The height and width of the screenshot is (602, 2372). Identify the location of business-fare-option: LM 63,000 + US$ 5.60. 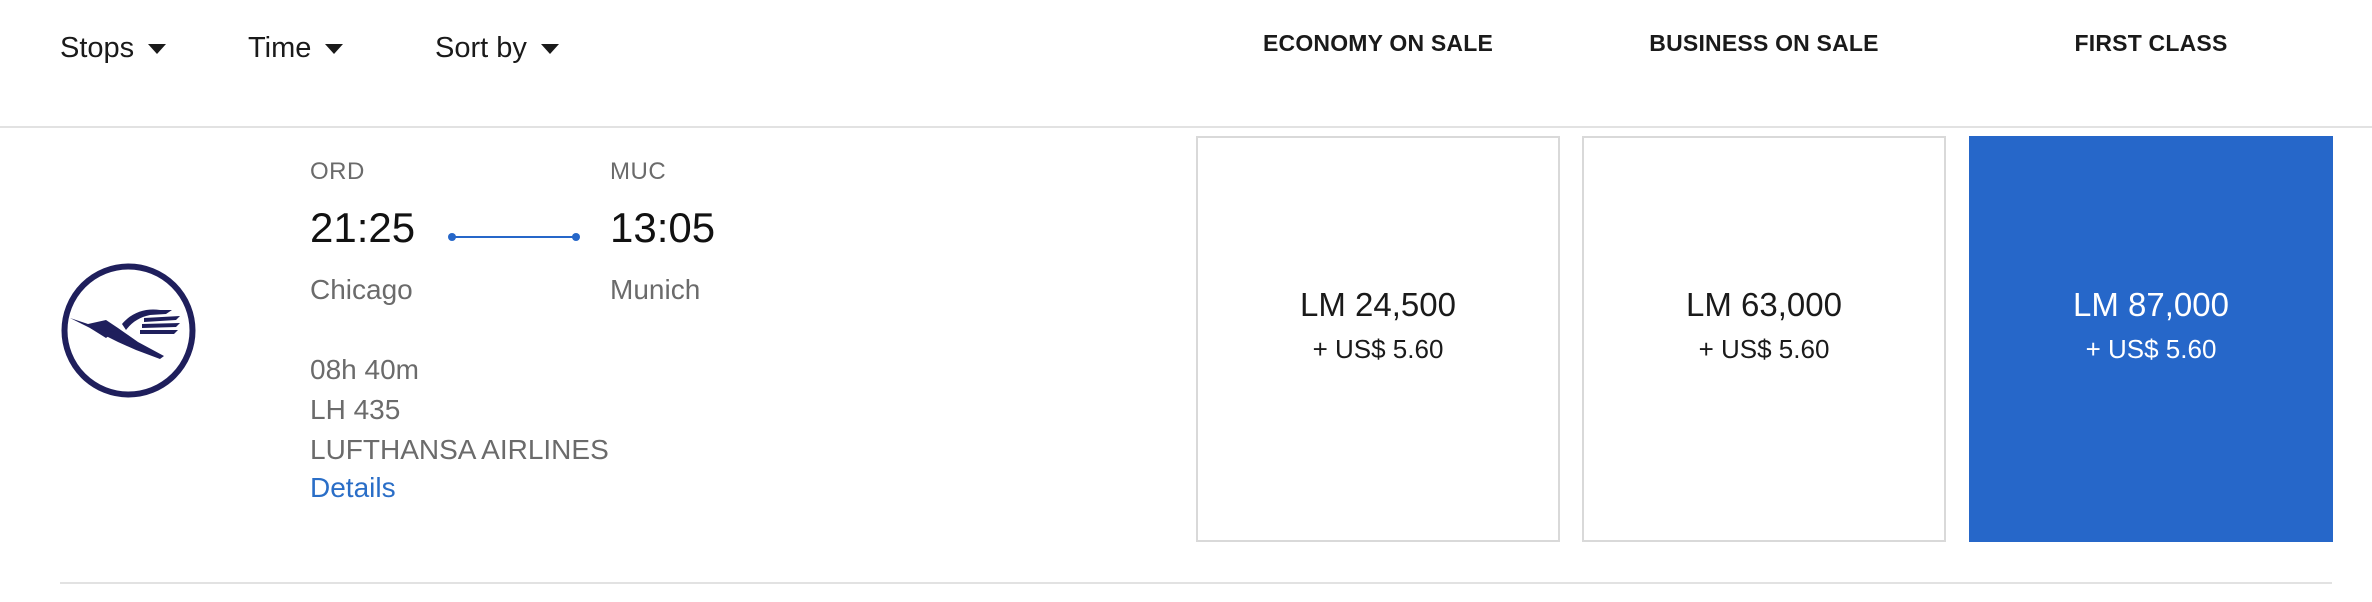
(1764, 339).